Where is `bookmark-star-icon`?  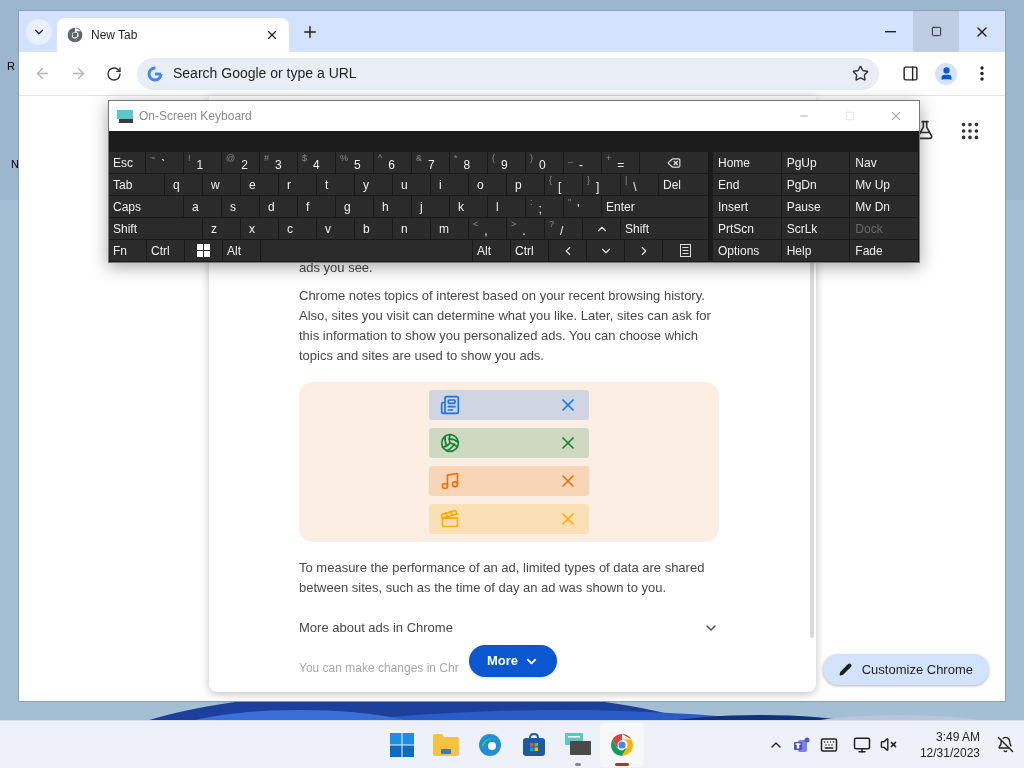 bookmark-star-icon is located at coordinates (860, 73).